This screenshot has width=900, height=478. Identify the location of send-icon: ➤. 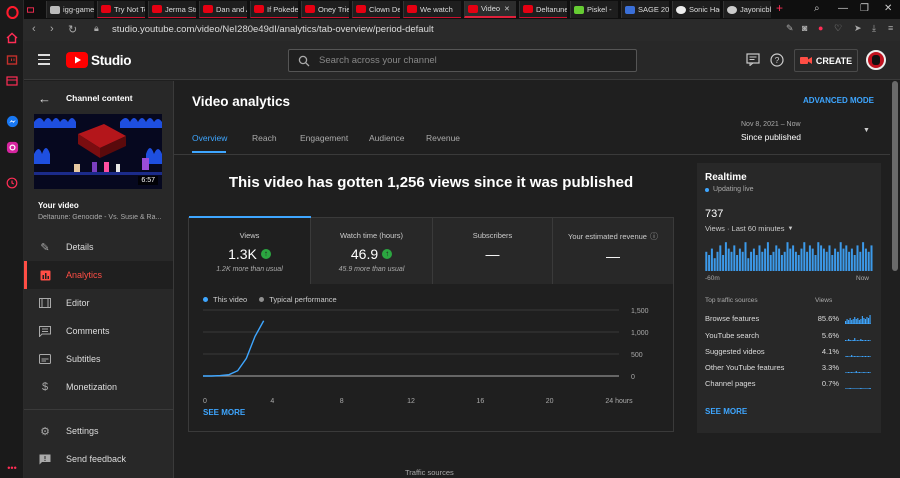
(858, 28).